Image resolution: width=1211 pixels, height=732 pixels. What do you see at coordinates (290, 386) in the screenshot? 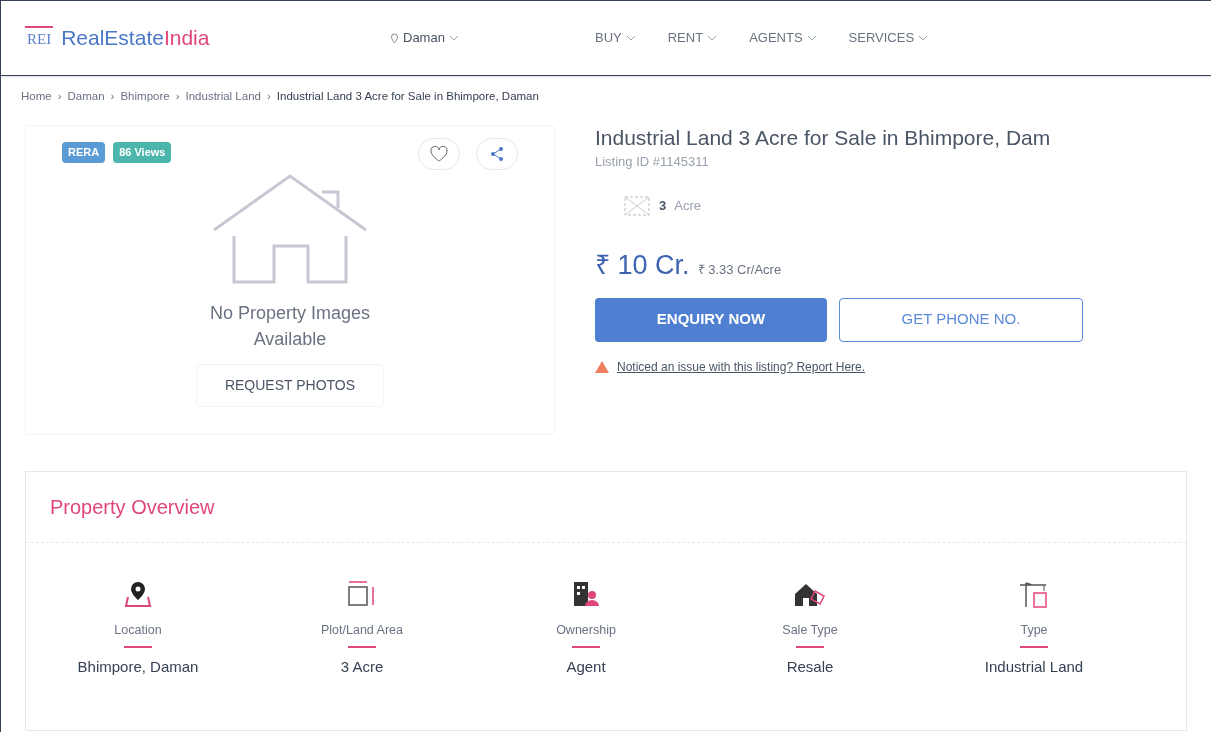
I see `request-photos-button: REQUEST PHOTOS` at bounding box center [290, 386].